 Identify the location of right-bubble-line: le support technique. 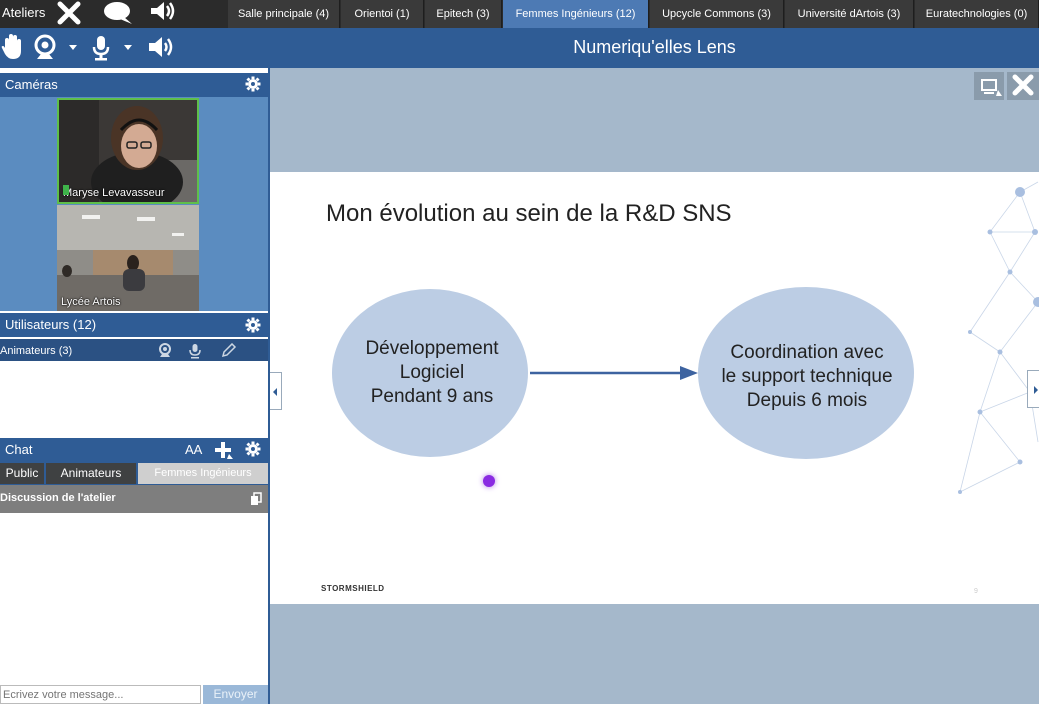
(807, 376).